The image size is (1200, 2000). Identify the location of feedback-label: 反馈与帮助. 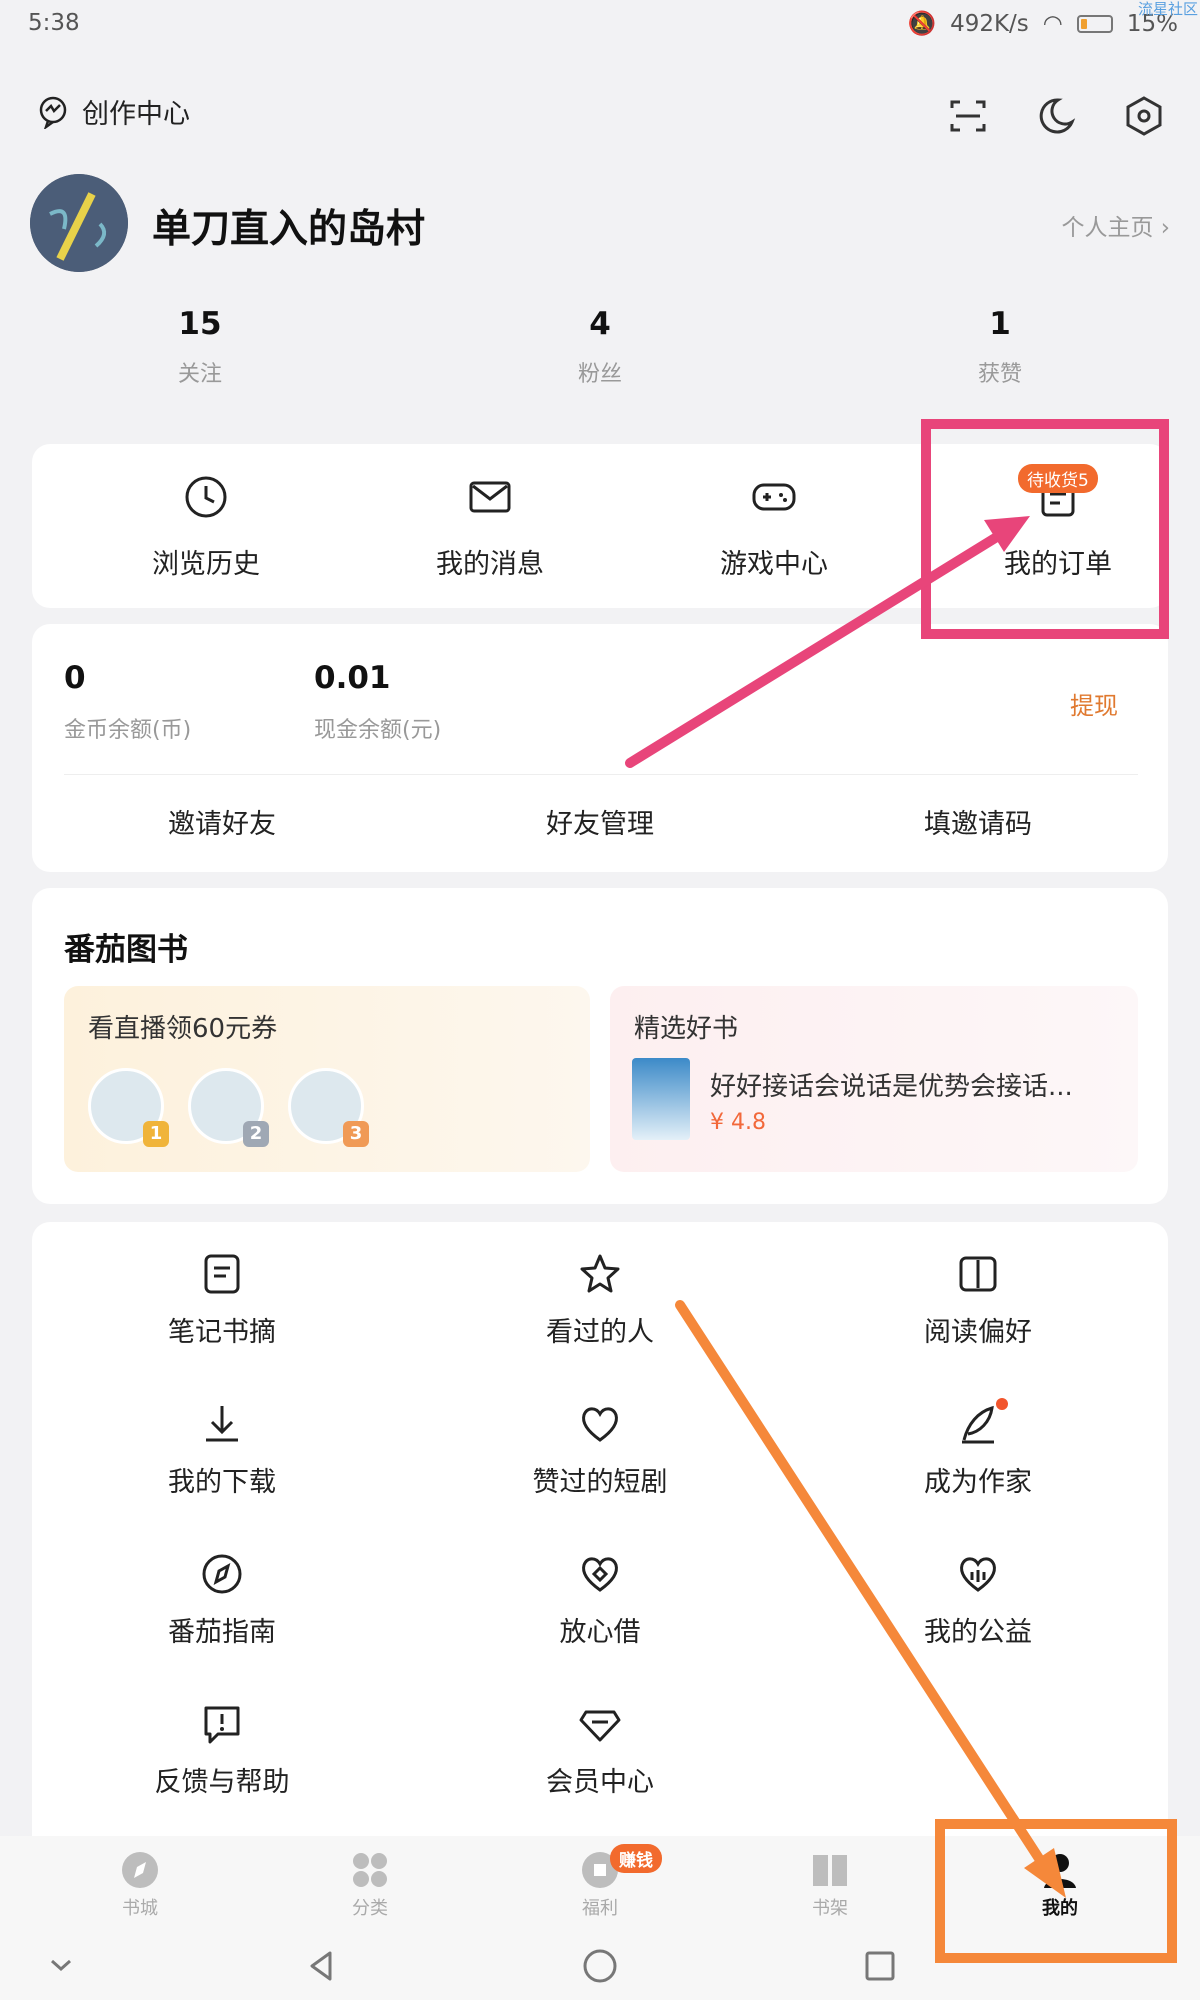
(222, 1782).